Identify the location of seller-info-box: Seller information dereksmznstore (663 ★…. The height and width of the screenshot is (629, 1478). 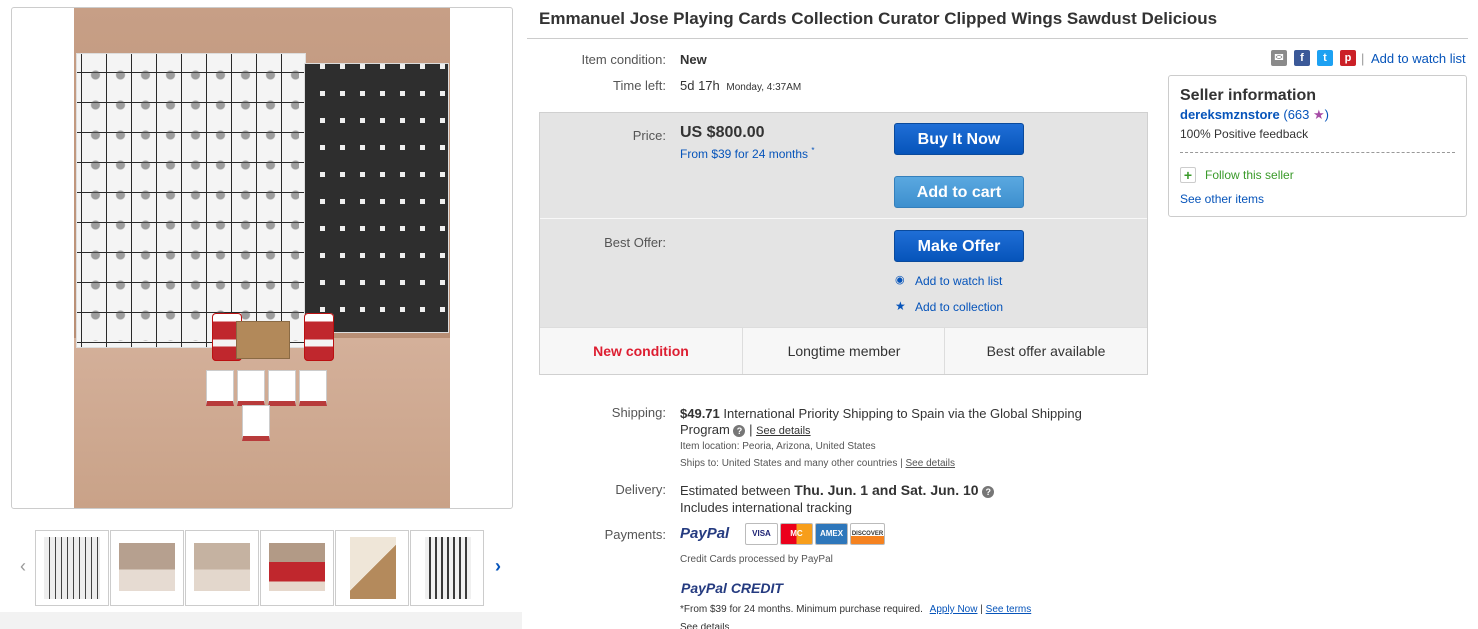
(1317, 146).